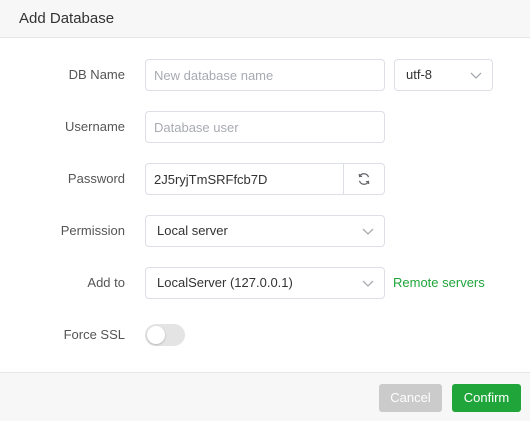  What do you see at coordinates (486, 398) in the screenshot?
I see `confirm-button: Confirm` at bounding box center [486, 398].